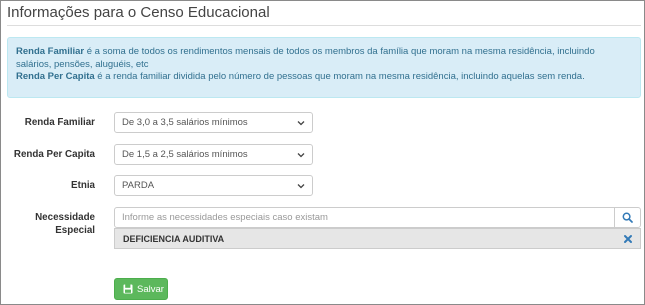 The height and width of the screenshot is (305, 645). What do you see at coordinates (54, 154) in the screenshot?
I see `renda-per-capita-label: Renda Per Capita` at bounding box center [54, 154].